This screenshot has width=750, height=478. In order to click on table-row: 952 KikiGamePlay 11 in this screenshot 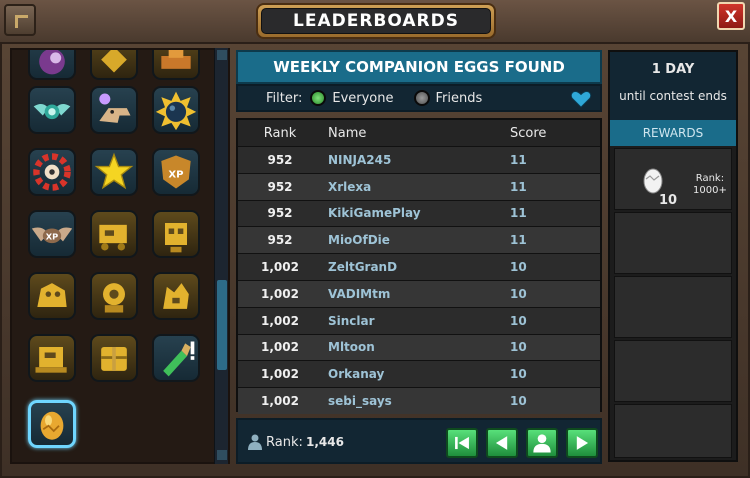, I will do `click(419, 213)`.